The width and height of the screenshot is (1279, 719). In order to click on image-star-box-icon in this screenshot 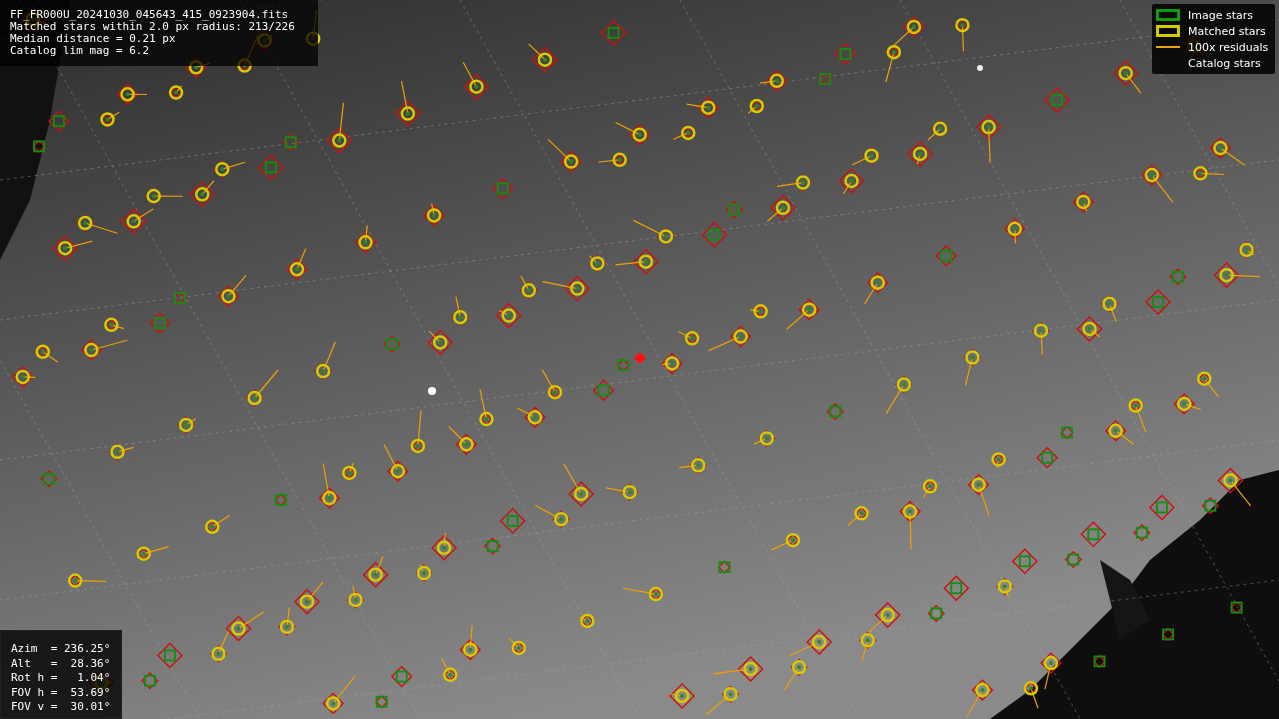, I will do `click(1168, 15)`.